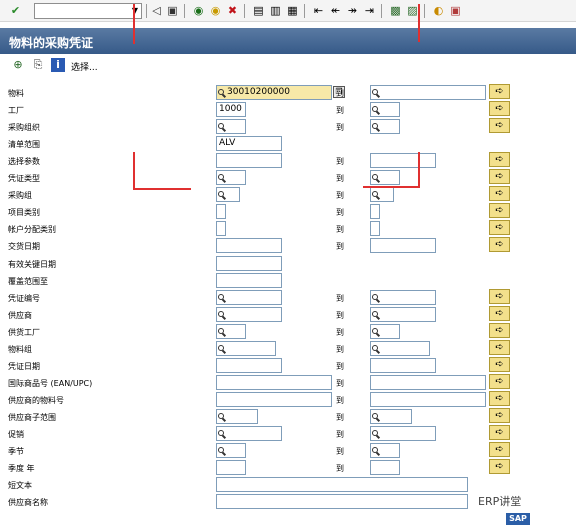 Image resolution: width=576 pixels, height=525 pixels. Describe the element at coordinates (38, 65) in the screenshot. I see `variant-icon: ⎘` at that location.